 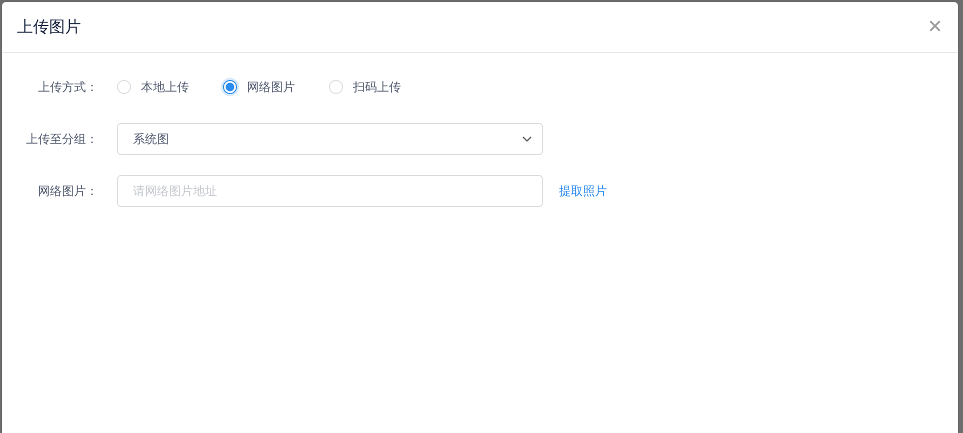 What do you see at coordinates (67, 87) in the screenshot?
I see `form-label: 上传方式：` at bounding box center [67, 87].